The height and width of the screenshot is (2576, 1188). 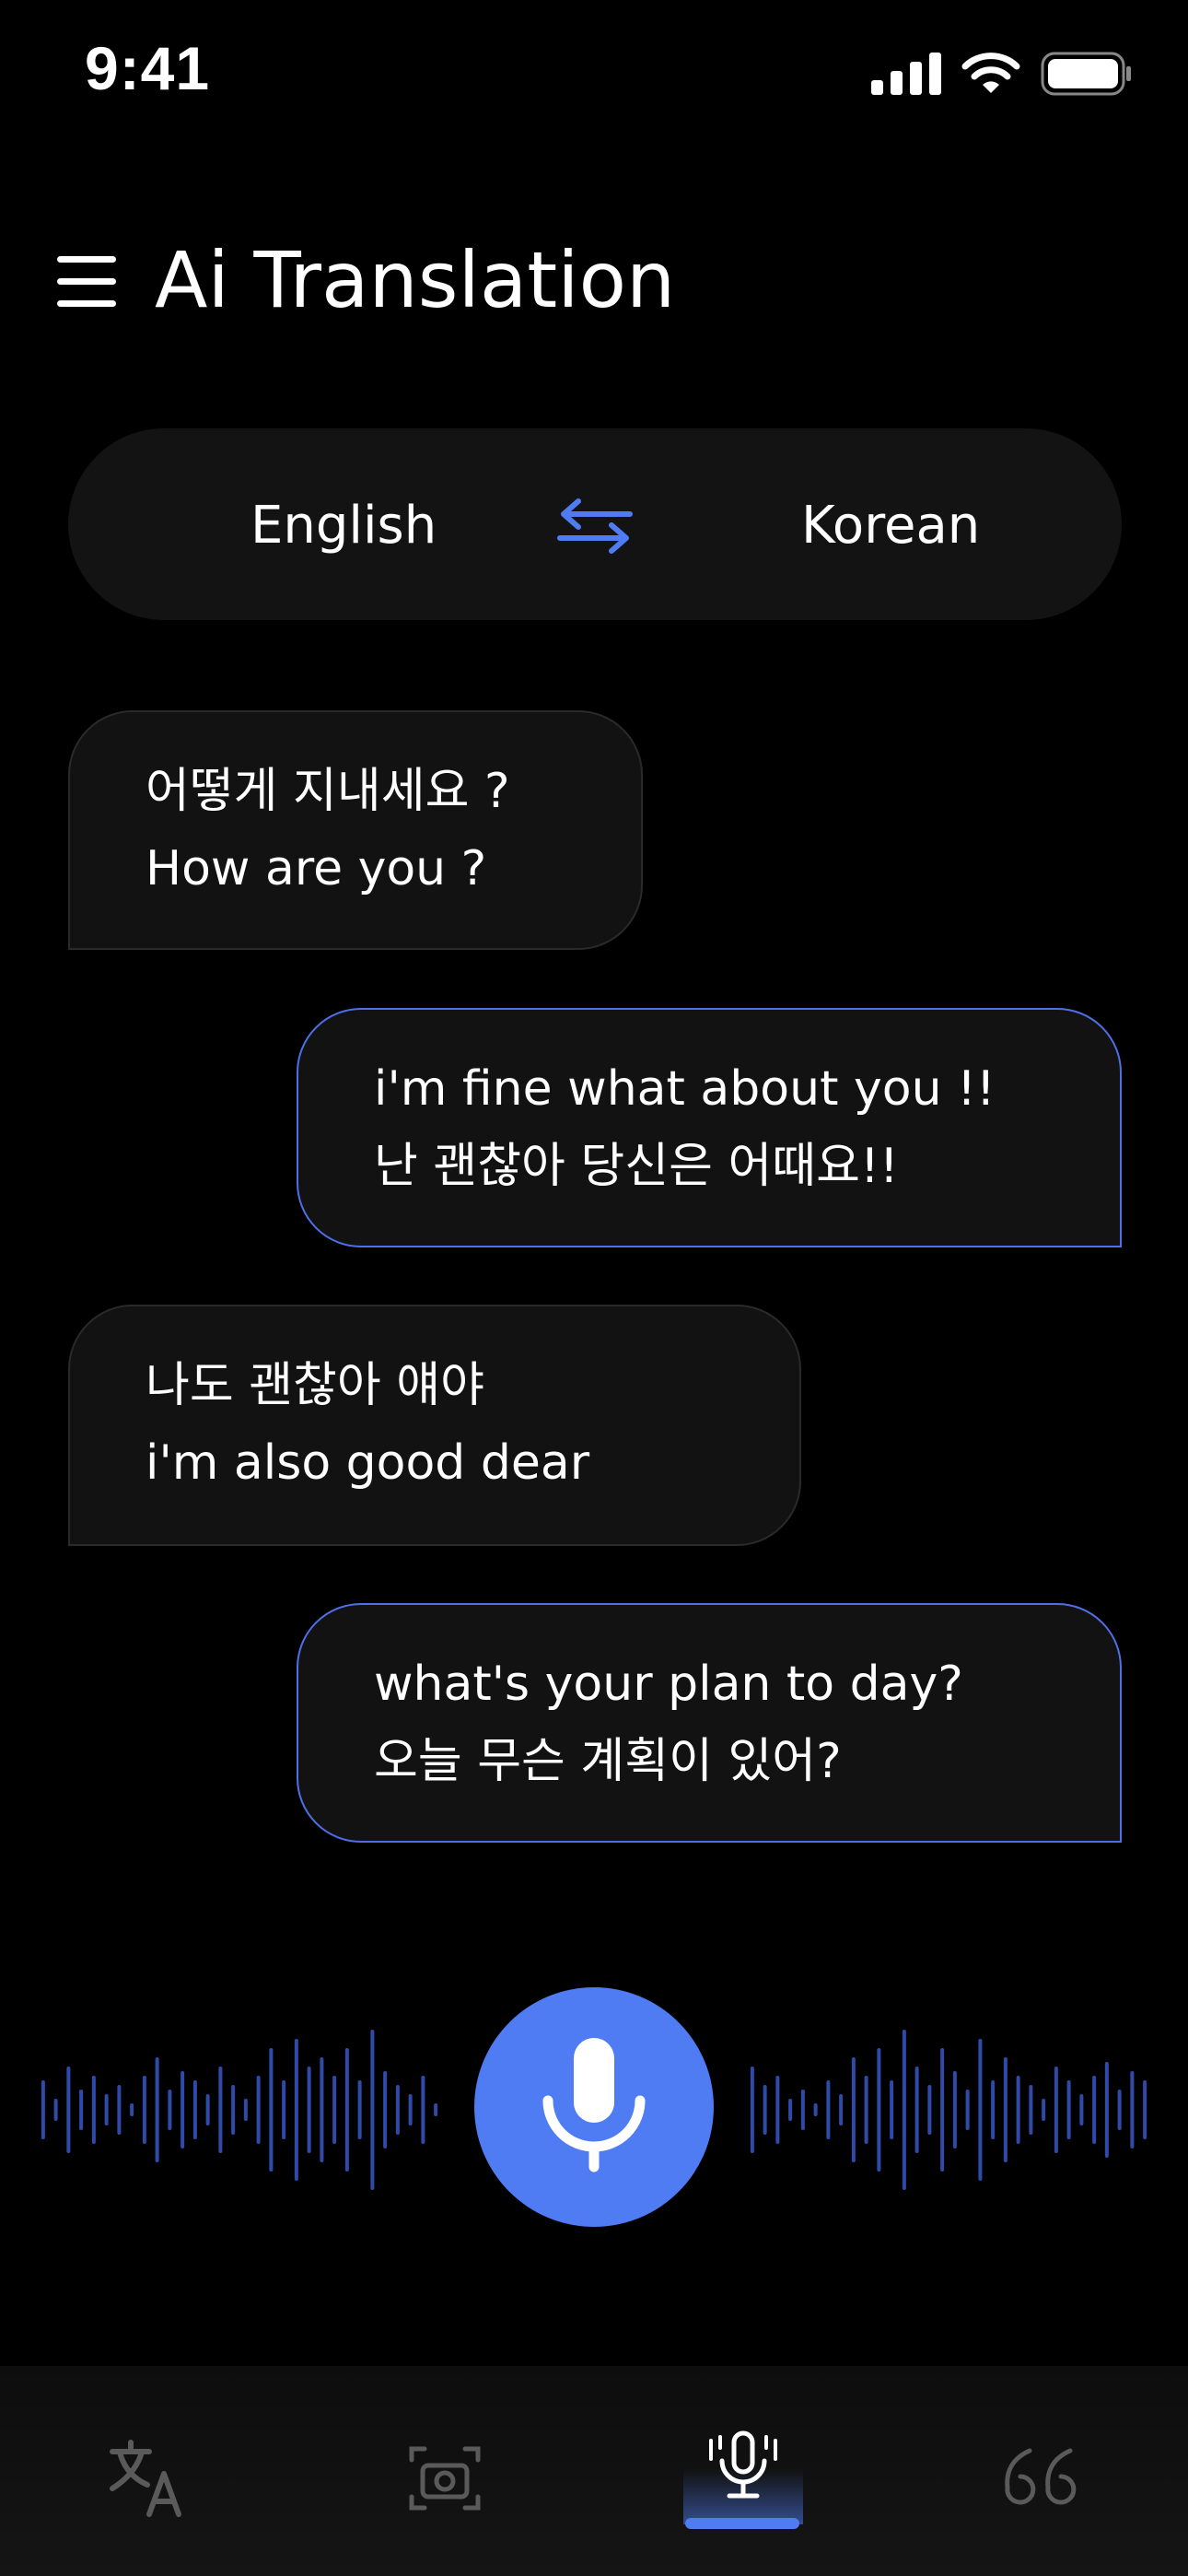 I want to click on message-translated-text: 난 괜찮아 당신은 어때요!!, so click(x=637, y=1166).